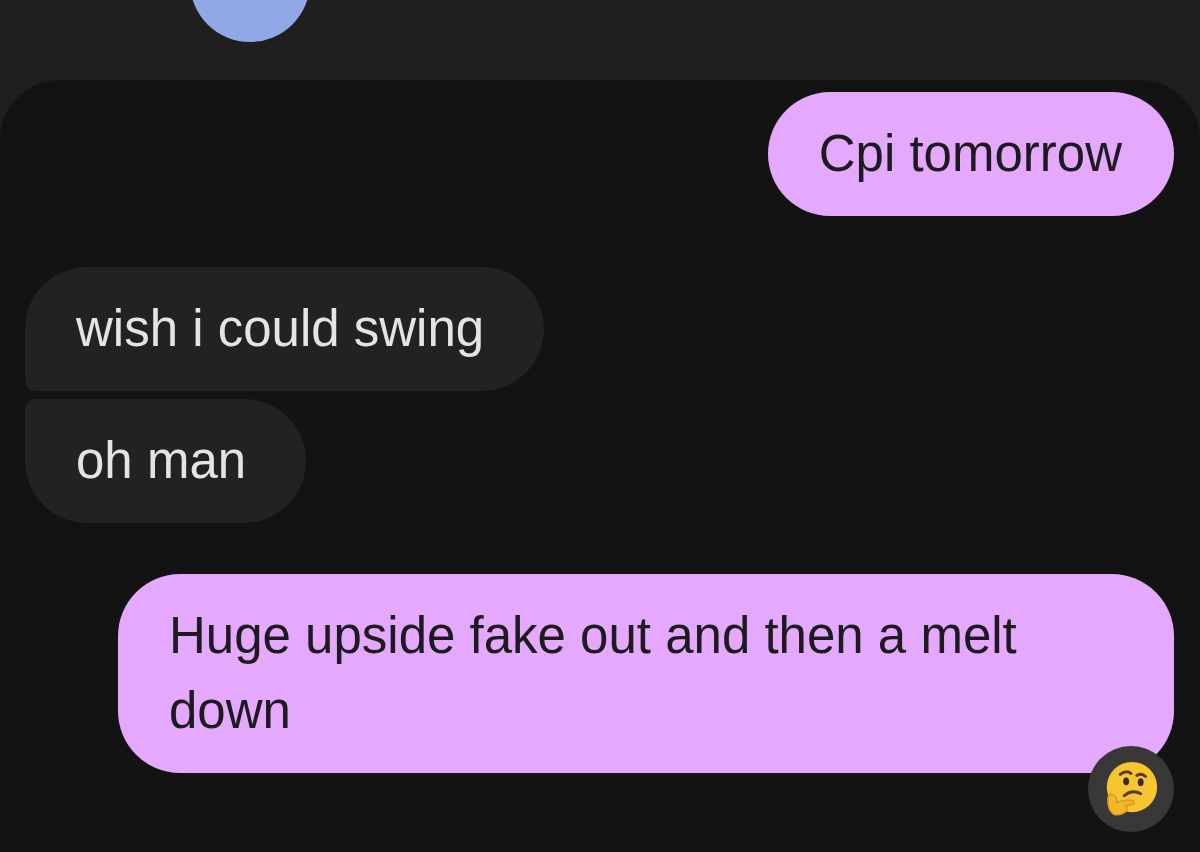 Image resolution: width=1200 pixels, height=852 pixels. What do you see at coordinates (970, 154) in the screenshot?
I see `message-bubble: Cpi tomorrow` at bounding box center [970, 154].